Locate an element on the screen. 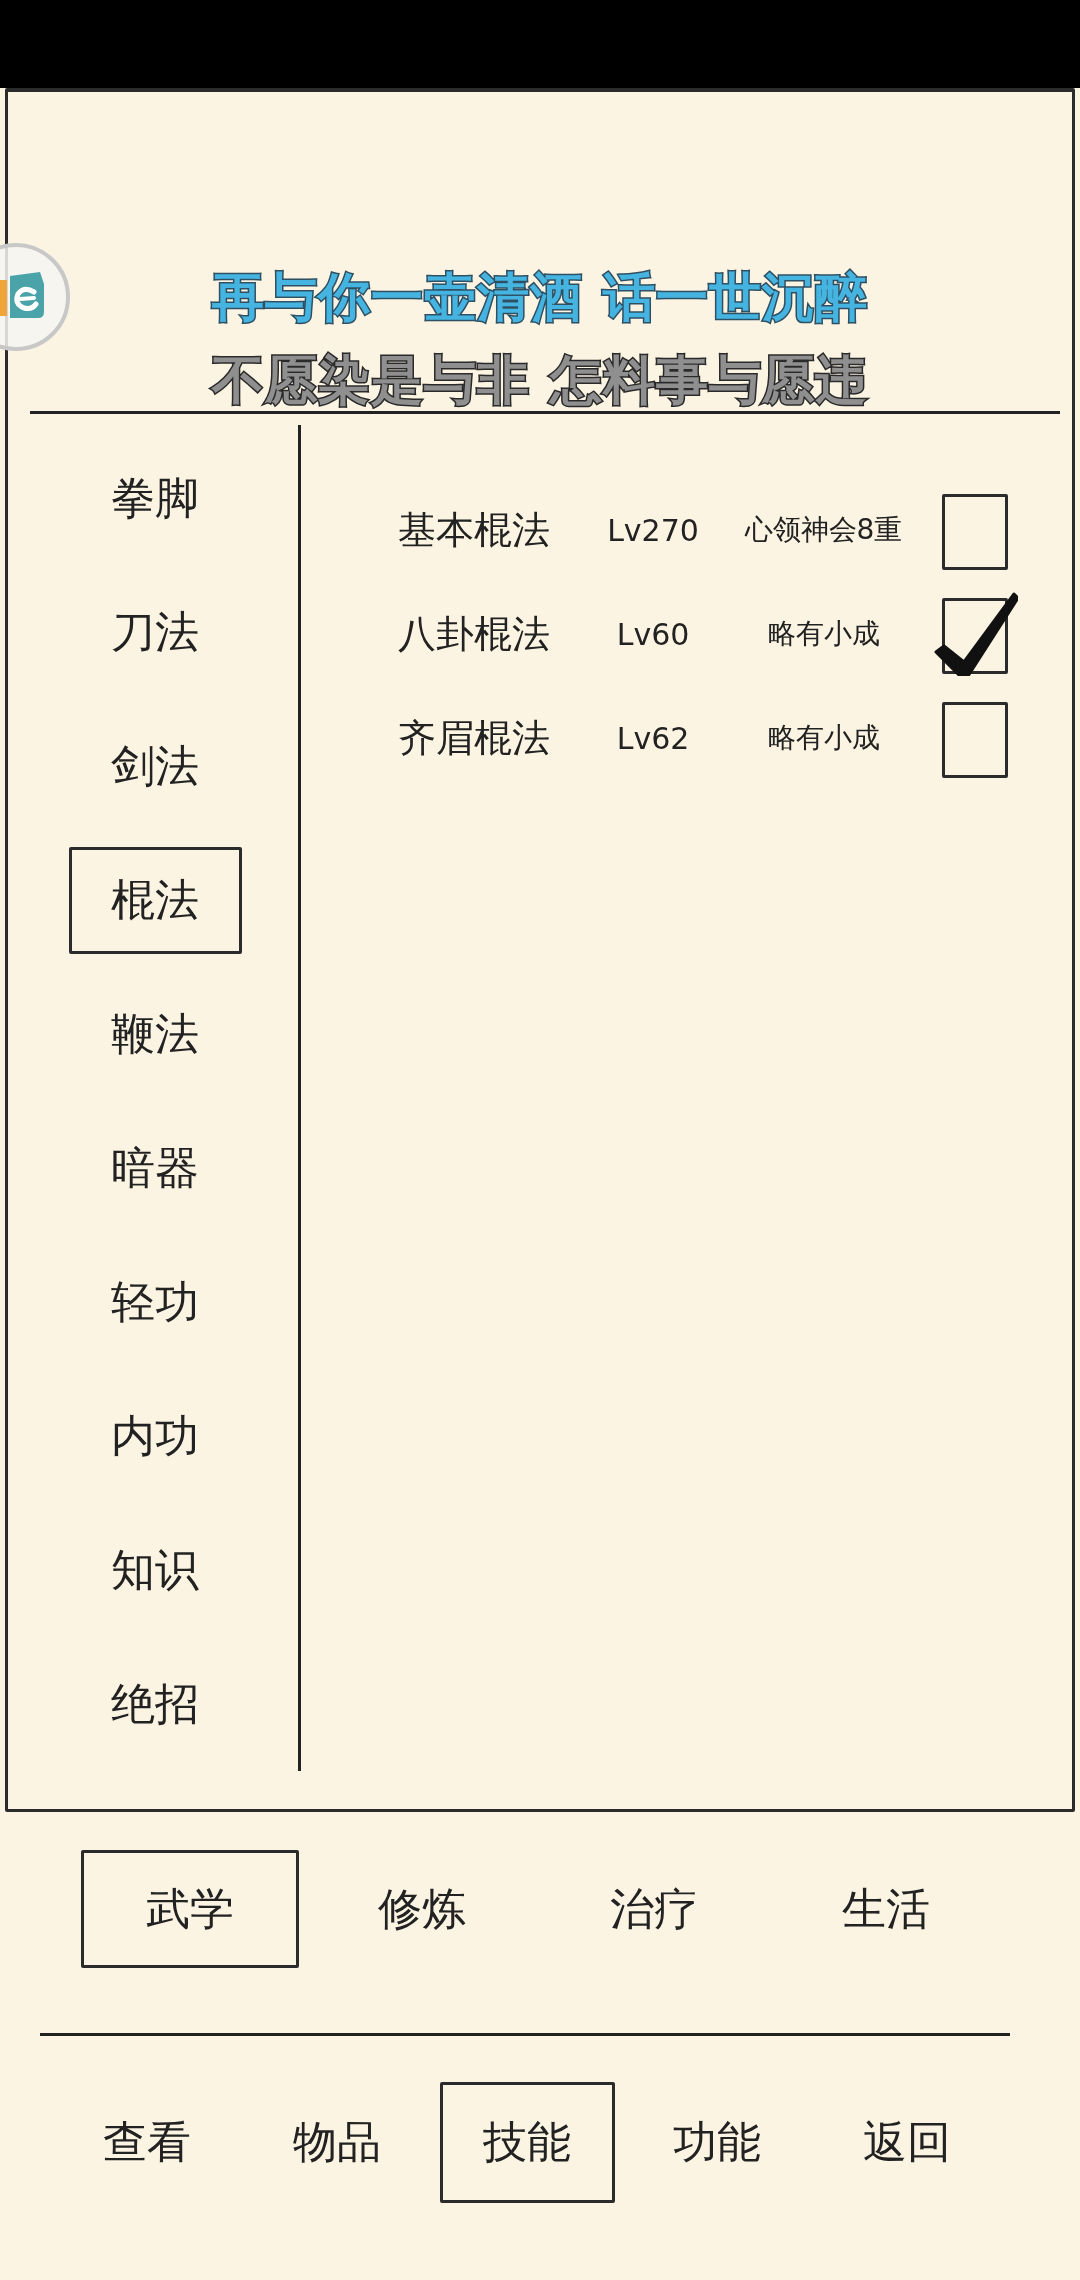 Image resolution: width=1080 pixels, height=2280 pixels. checkbox is located at coordinates (976, 634).